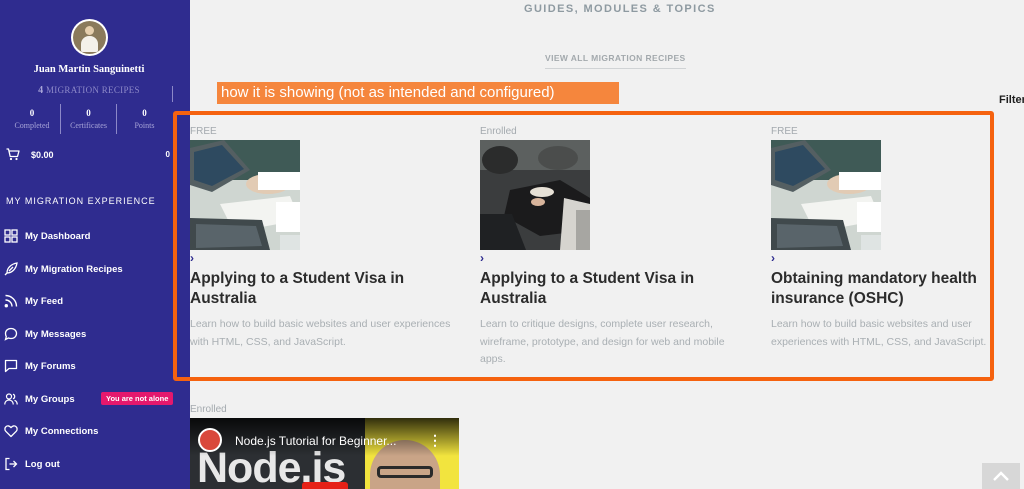  Describe the element at coordinates (41, 90) in the screenshot. I see `recipes-count-number: 4` at that location.